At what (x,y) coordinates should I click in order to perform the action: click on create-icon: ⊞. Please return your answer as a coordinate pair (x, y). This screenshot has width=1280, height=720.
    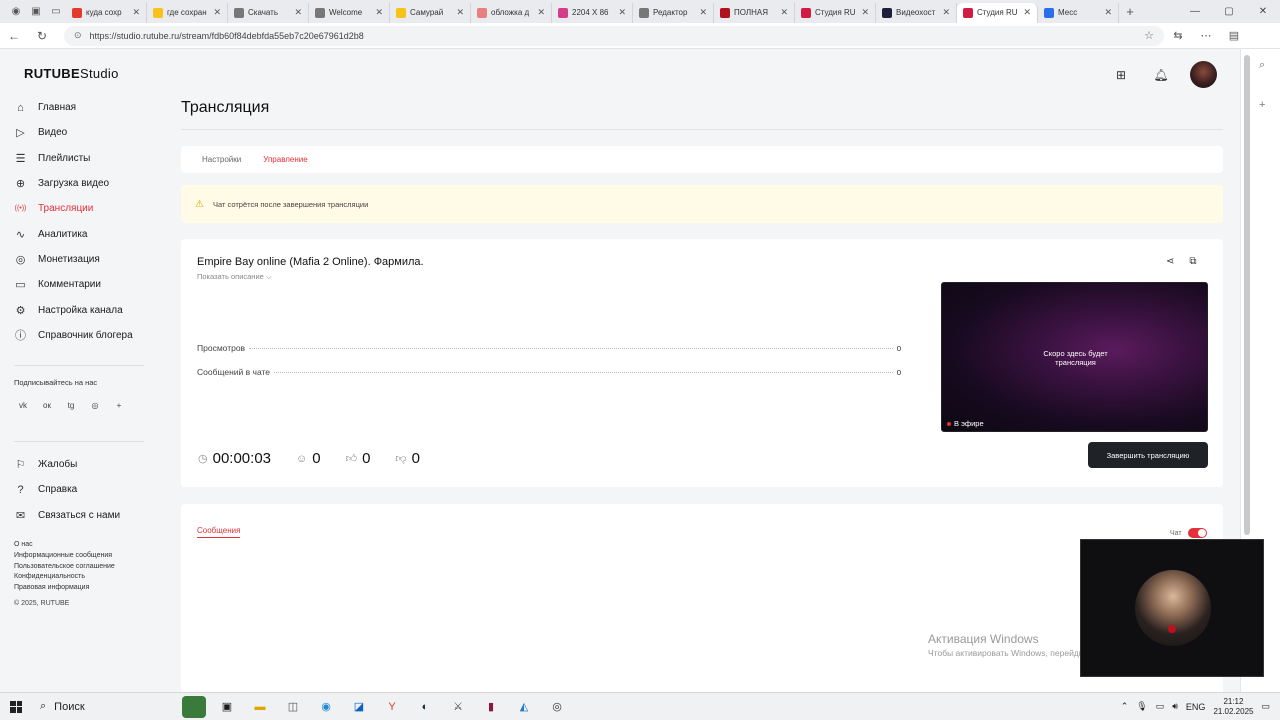
    Looking at the image, I should click on (1121, 75).